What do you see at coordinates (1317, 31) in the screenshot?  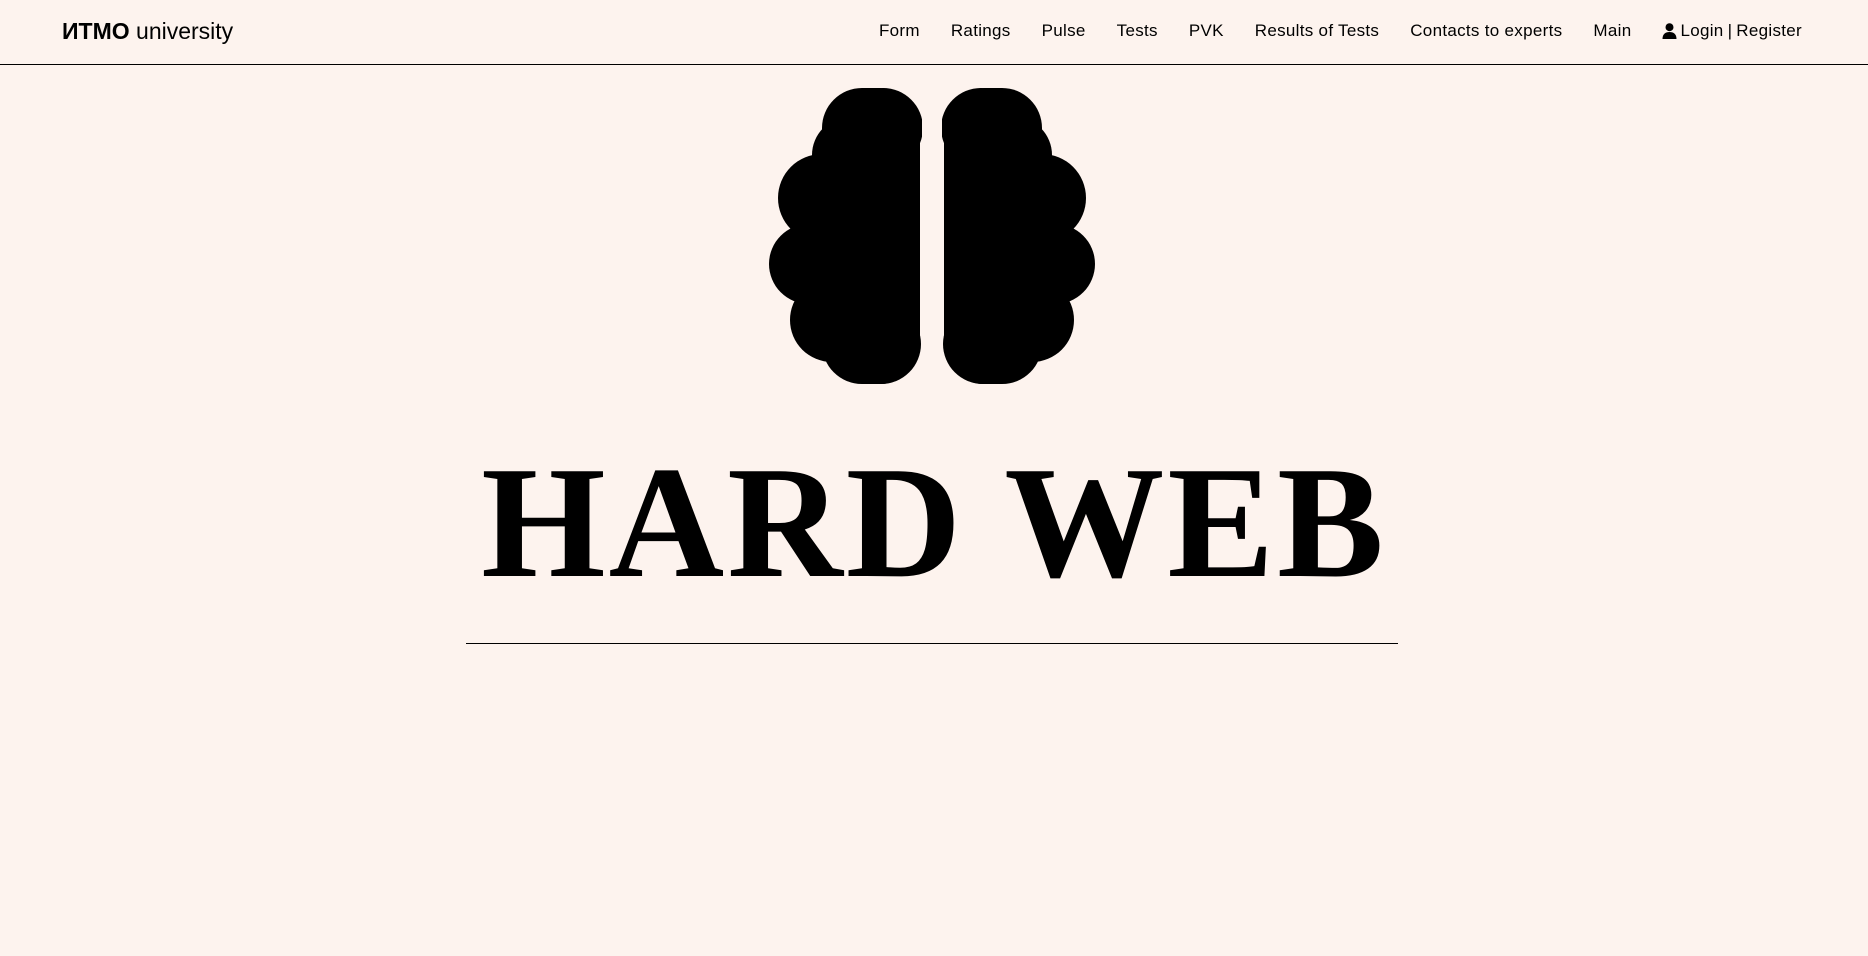 I see `nav-link-results-of-tests: Results of Tests` at bounding box center [1317, 31].